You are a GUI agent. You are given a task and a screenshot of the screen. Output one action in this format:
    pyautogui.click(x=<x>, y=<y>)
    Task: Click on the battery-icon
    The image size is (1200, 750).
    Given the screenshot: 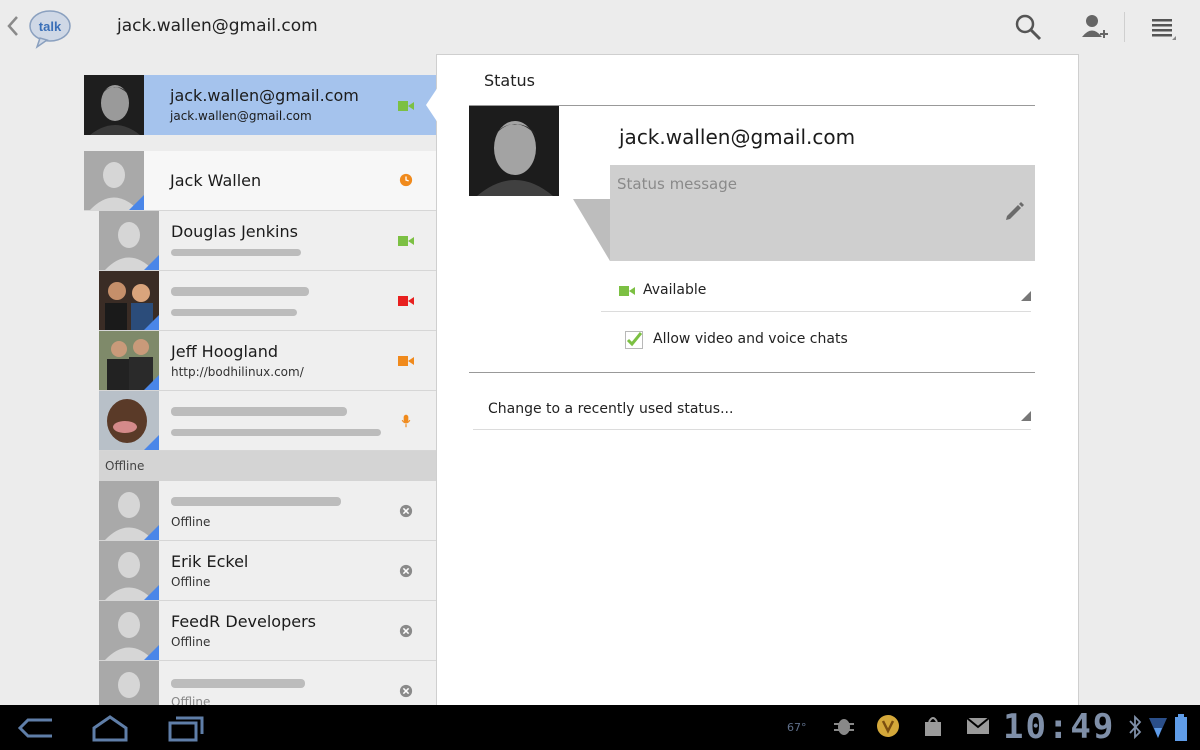 What is the action you would take?
    pyautogui.click(x=1181, y=727)
    